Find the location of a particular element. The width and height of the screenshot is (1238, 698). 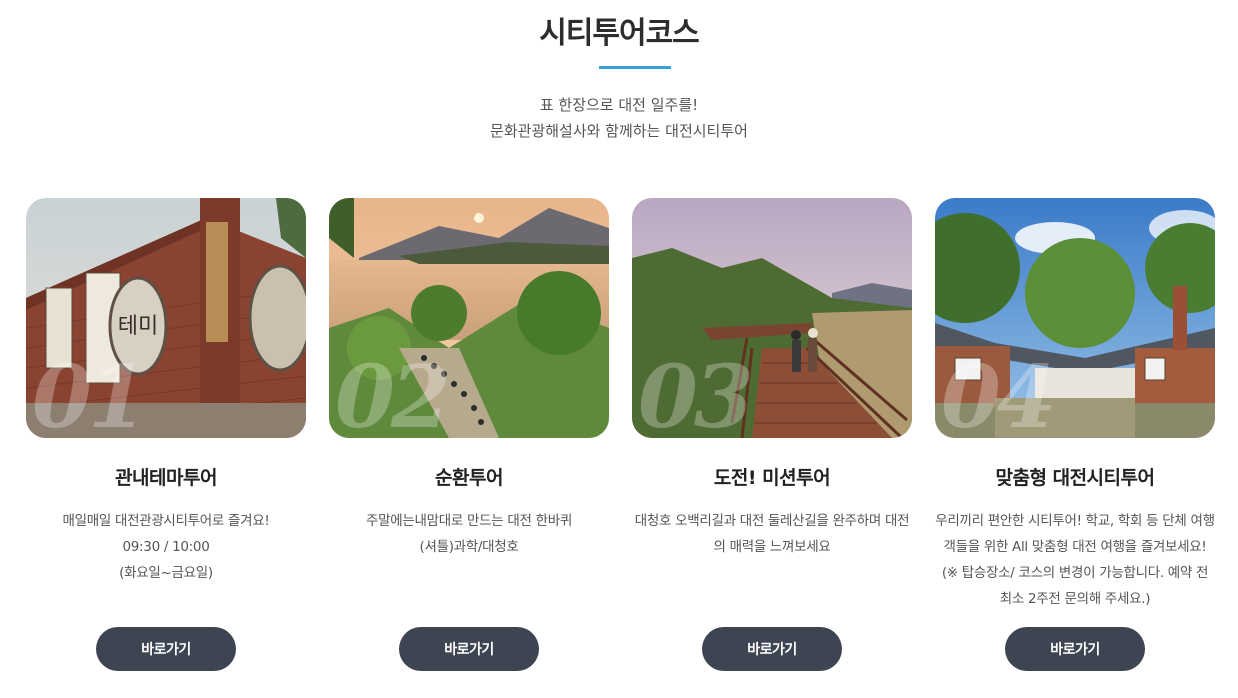

desc-line: 객들을 위한 All 맞춤형 대전 여행을 즐겨보세요! is located at coordinates (1075, 547).